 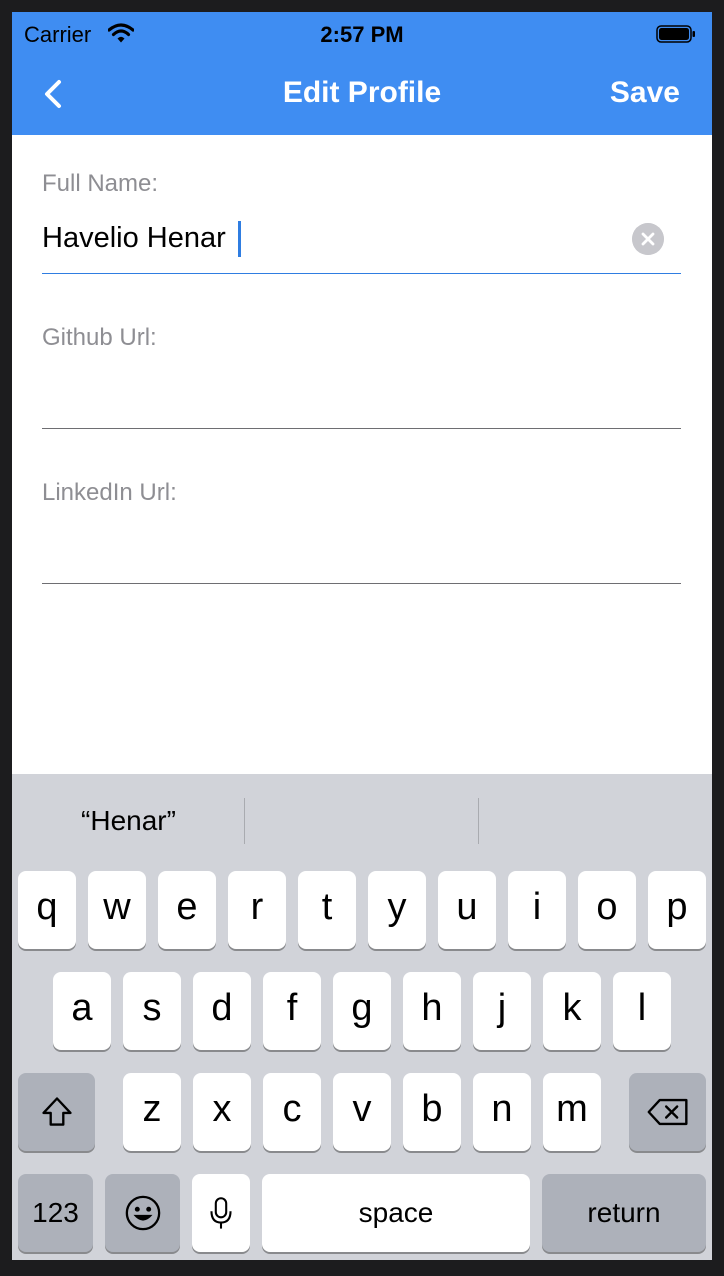 What do you see at coordinates (362, 238) in the screenshot?
I see `full-name-input` at bounding box center [362, 238].